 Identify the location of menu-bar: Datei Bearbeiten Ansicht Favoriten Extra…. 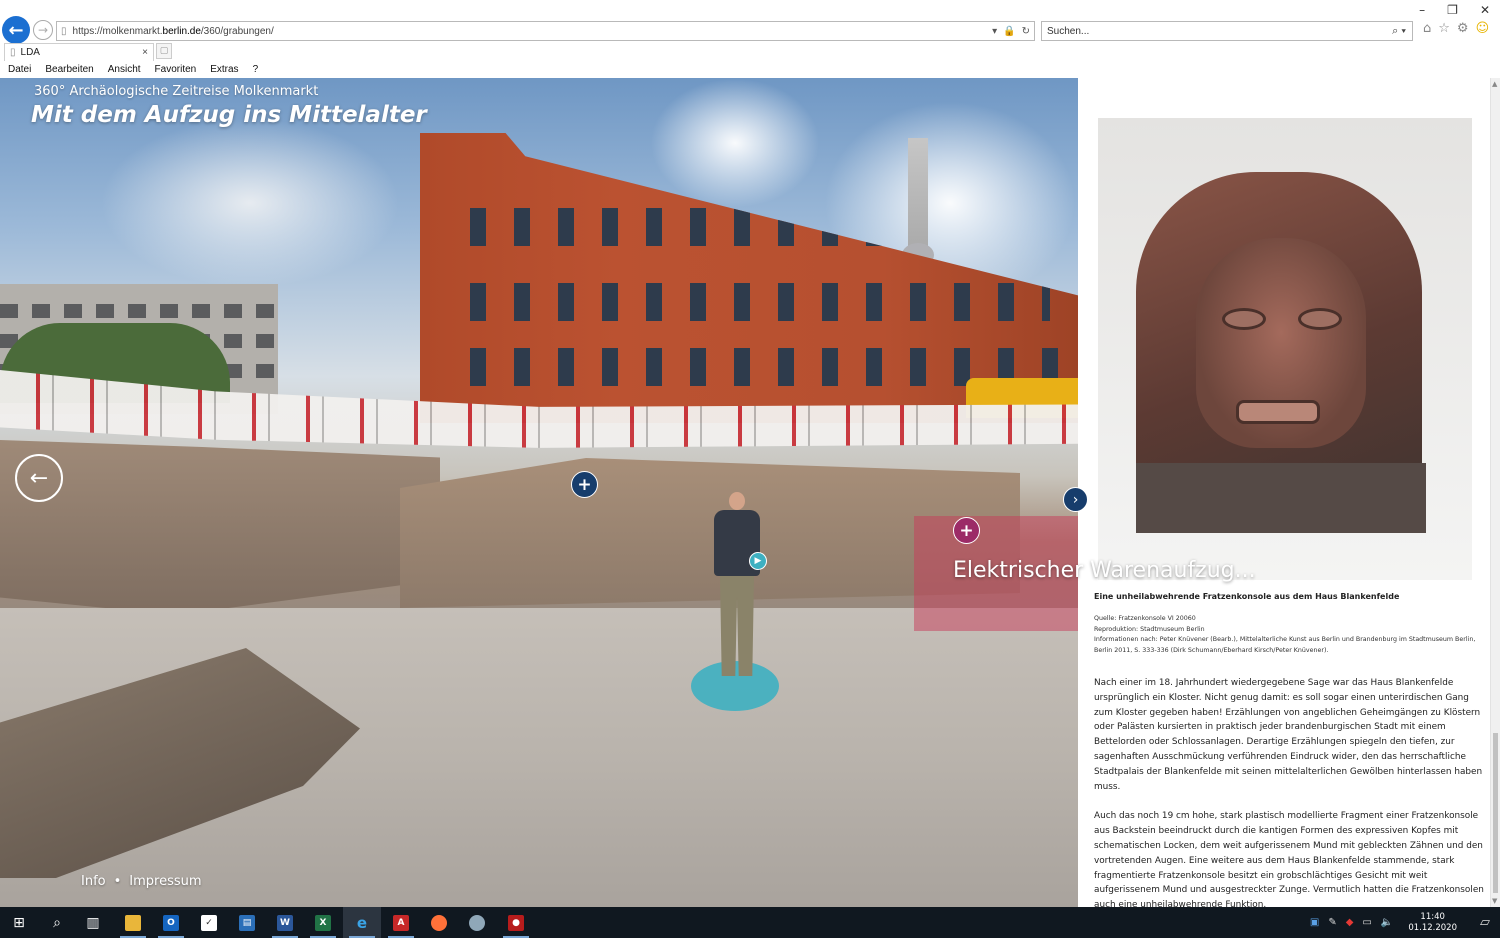
(750, 70).